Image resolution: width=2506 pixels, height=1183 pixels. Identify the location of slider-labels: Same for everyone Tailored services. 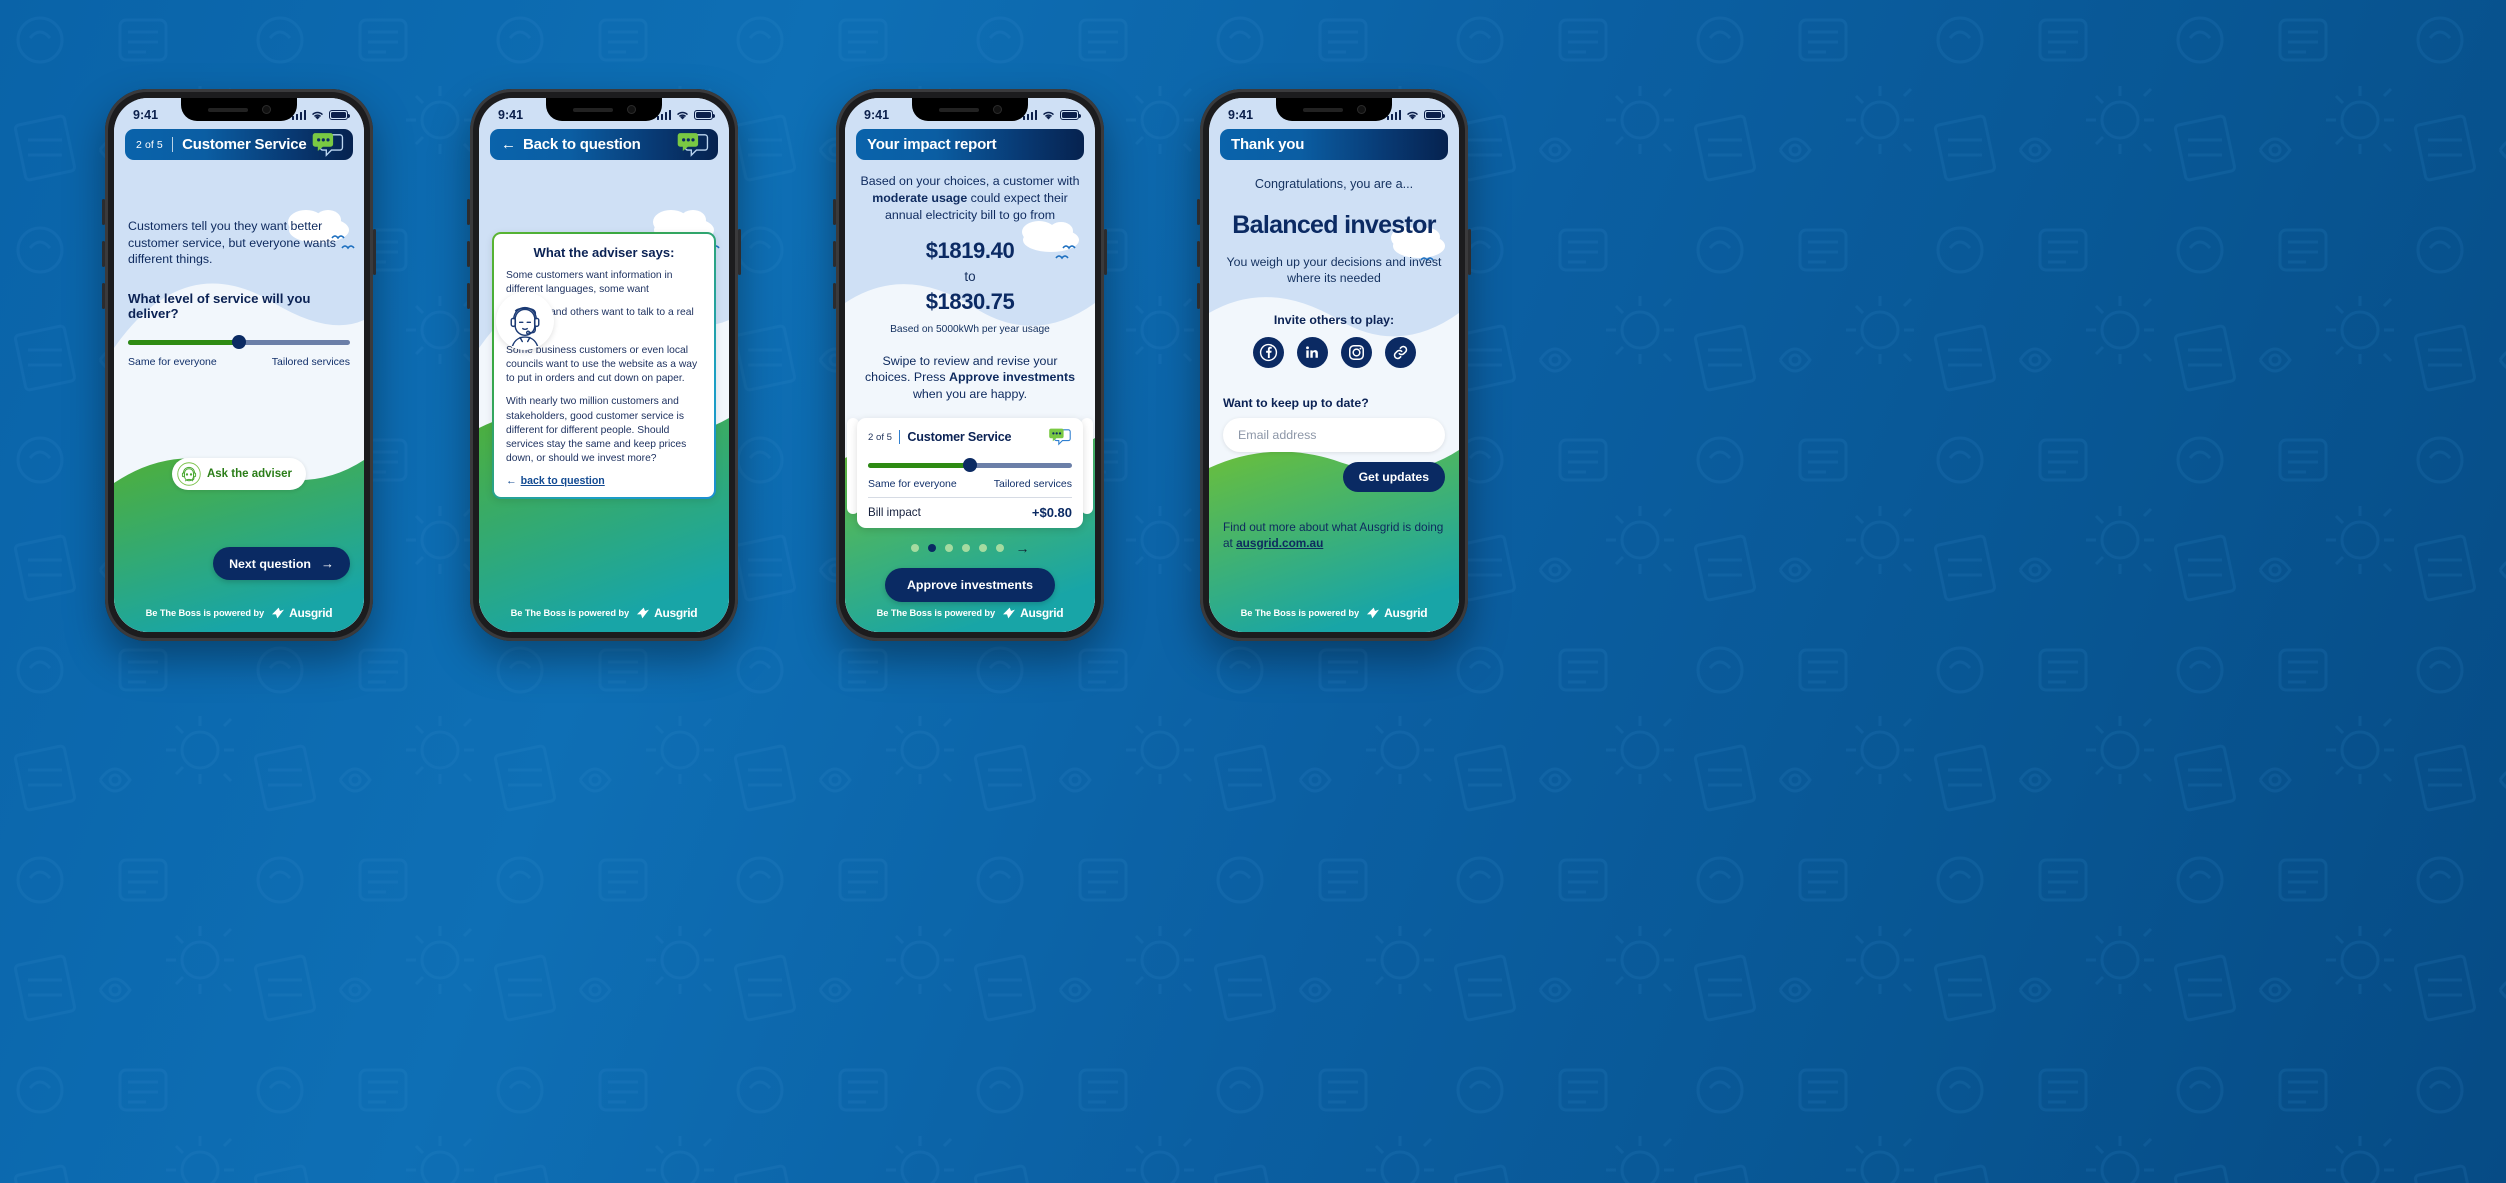
(239, 362).